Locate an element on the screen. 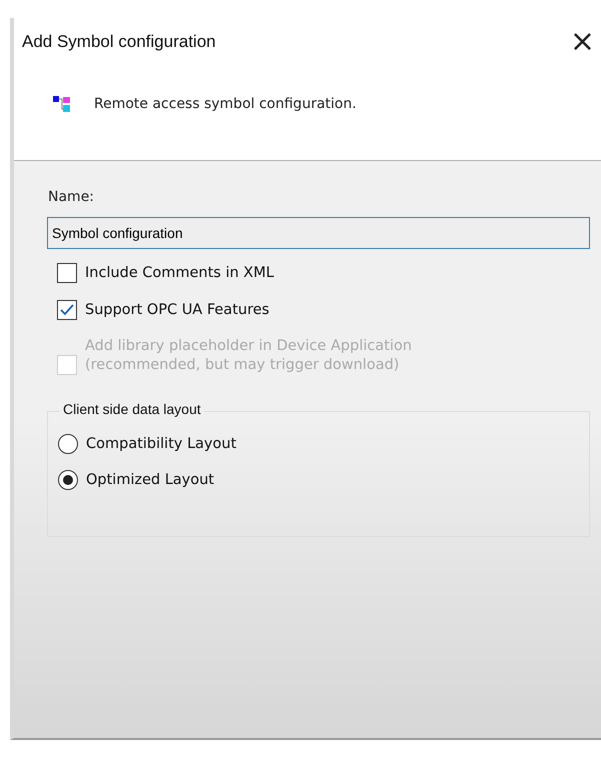 This screenshot has height=766, width=601. checkbox-label: Support OPC UA Features is located at coordinates (177, 310).